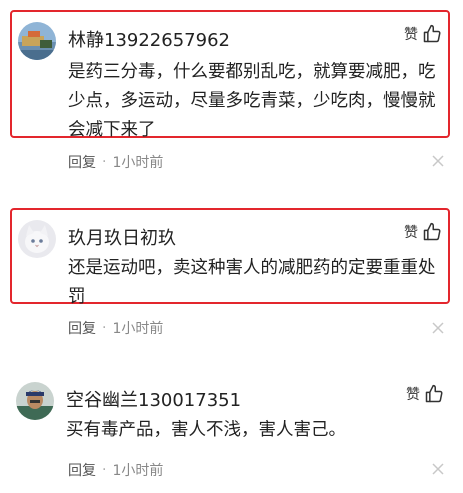  Describe the element at coordinates (149, 39) in the screenshot. I see `comment-username: 林静13922657962` at that location.